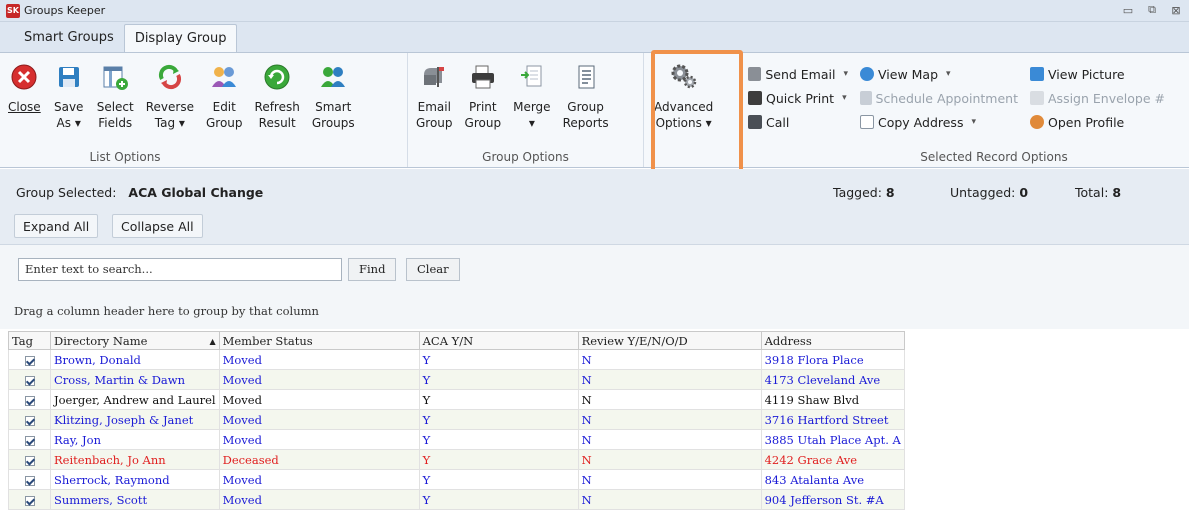  Describe the element at coordinates (939, 122) in the screenshot. I see `copy-address-button: Copy Address ▾` at that location.